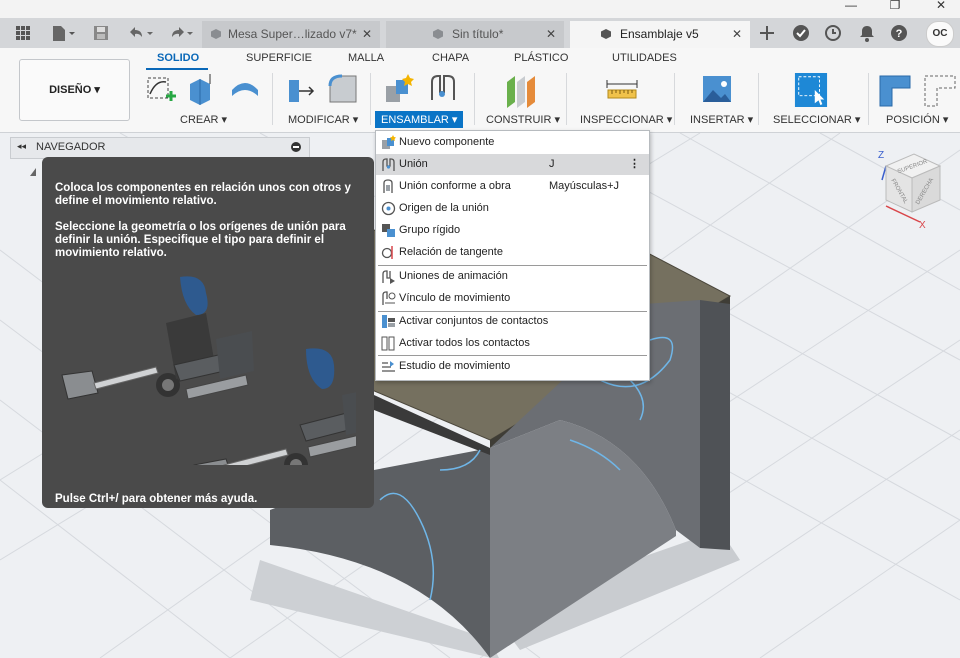  I want to click on menu-item-label: Origen de la unión, so click(444, 208).